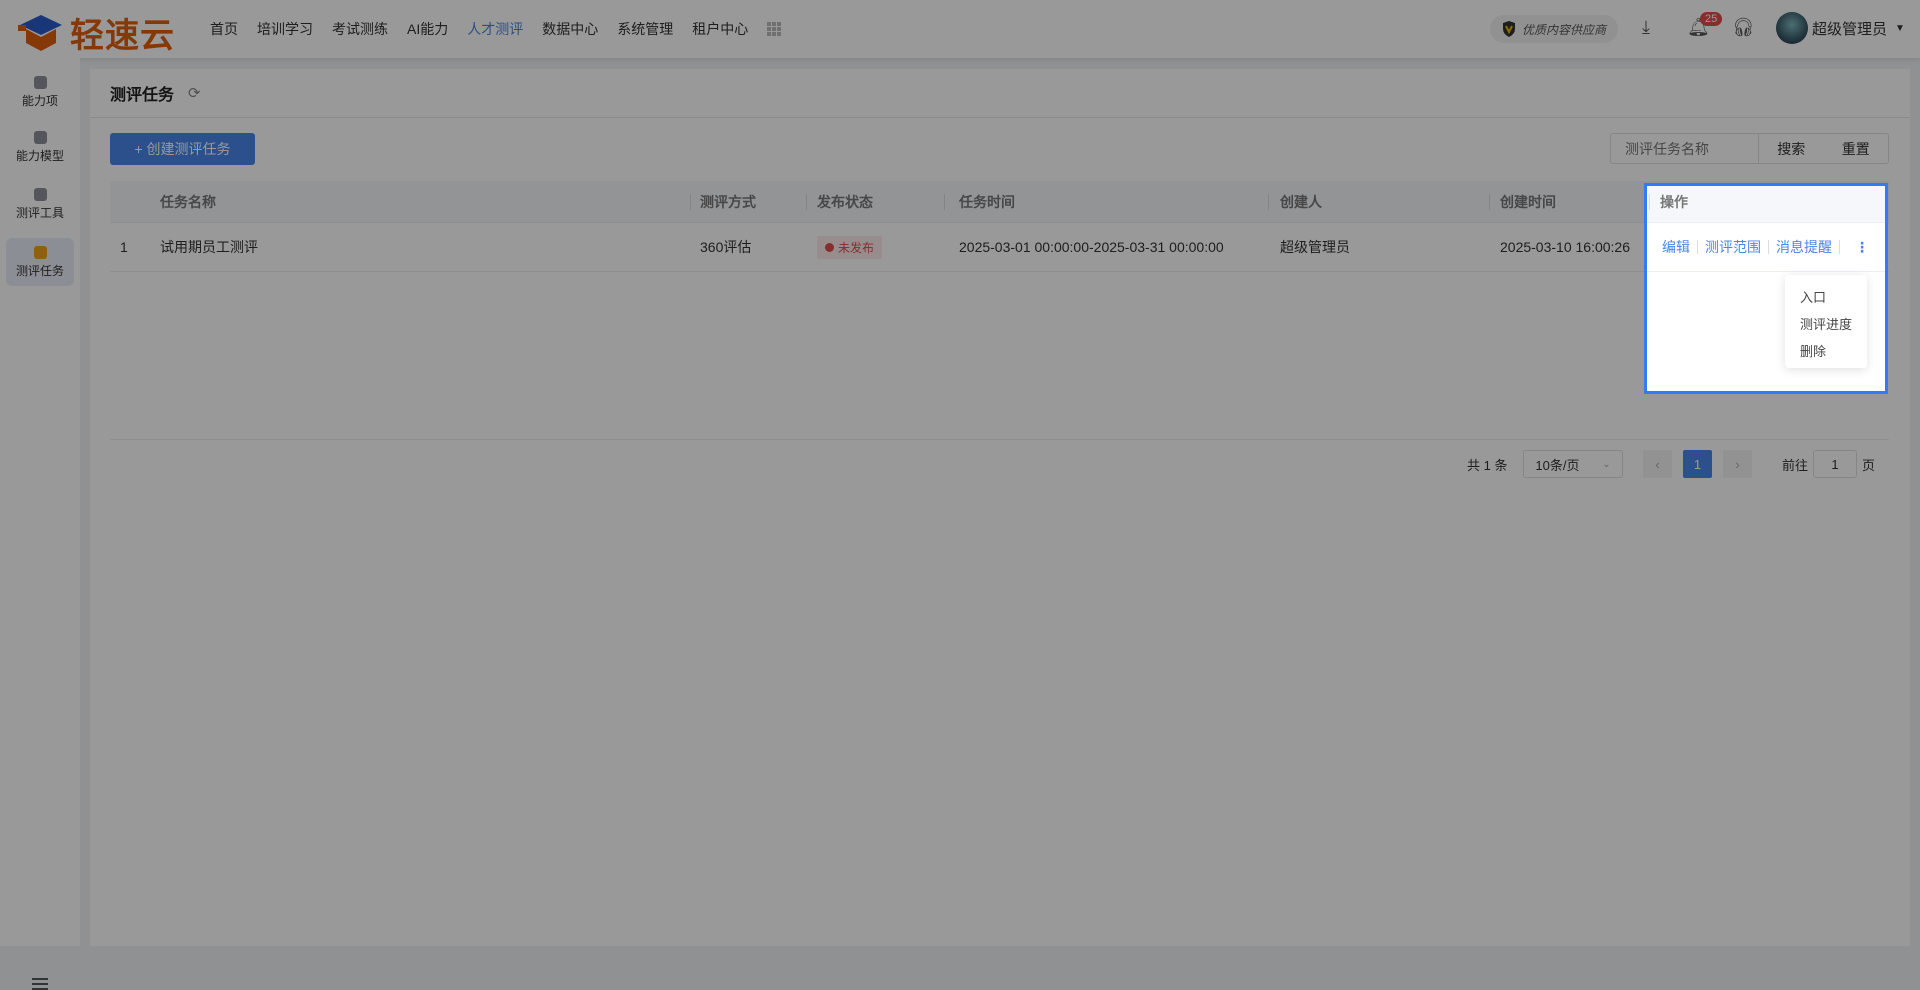  Describe the element at coordinates (40, 524) in the screenshot. I see `sidebar: 能力项 能力模型 测评工具 测评任务` at that location.